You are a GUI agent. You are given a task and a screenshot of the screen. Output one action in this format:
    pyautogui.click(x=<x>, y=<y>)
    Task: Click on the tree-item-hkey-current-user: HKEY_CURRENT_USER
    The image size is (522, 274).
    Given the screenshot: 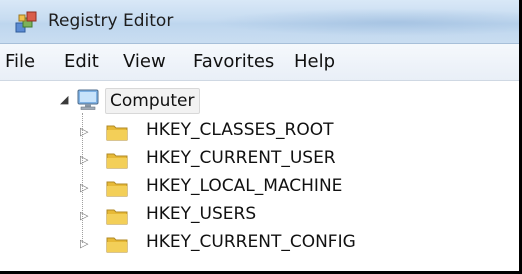 What is the action you would take?
    pyautogui.click(x=241, y=158)
    